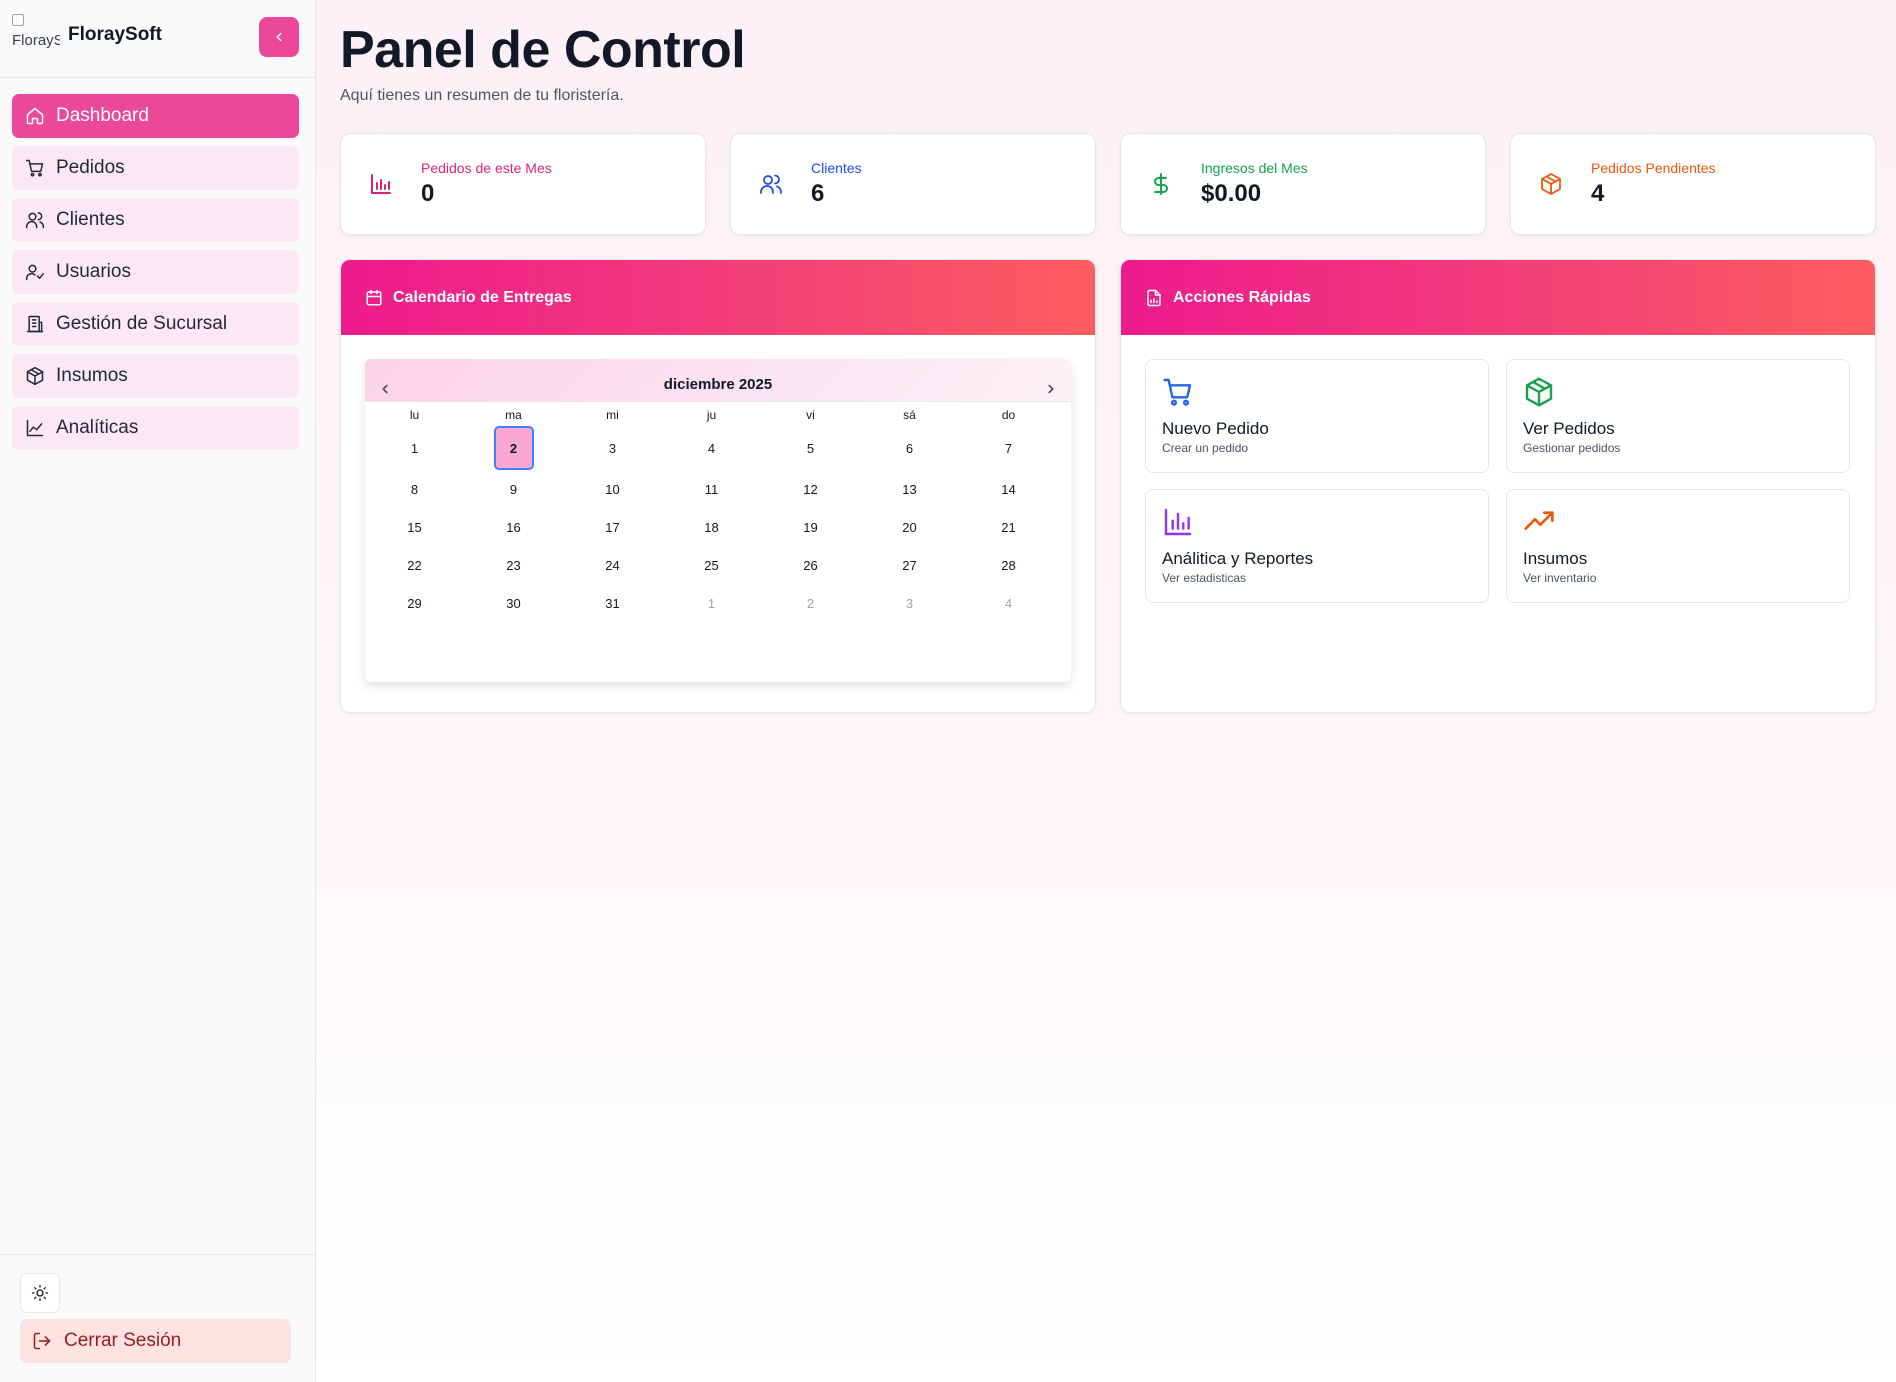 The image size is (1896, 1382). Describe the element at coordinates (810, 565) in the screenshot. I see `calendar-day: 26` at that location.